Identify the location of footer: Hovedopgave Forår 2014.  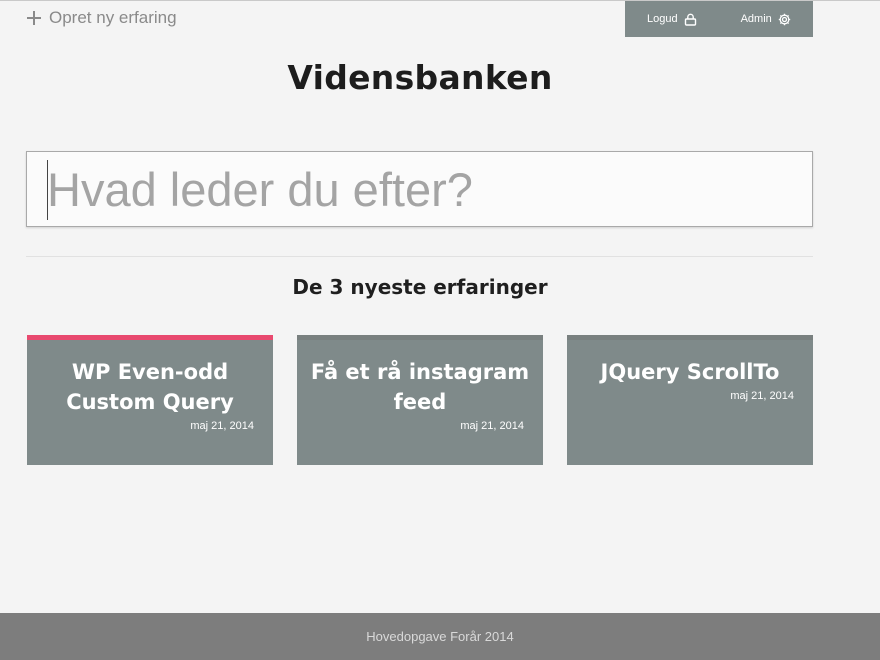
(440, 636).